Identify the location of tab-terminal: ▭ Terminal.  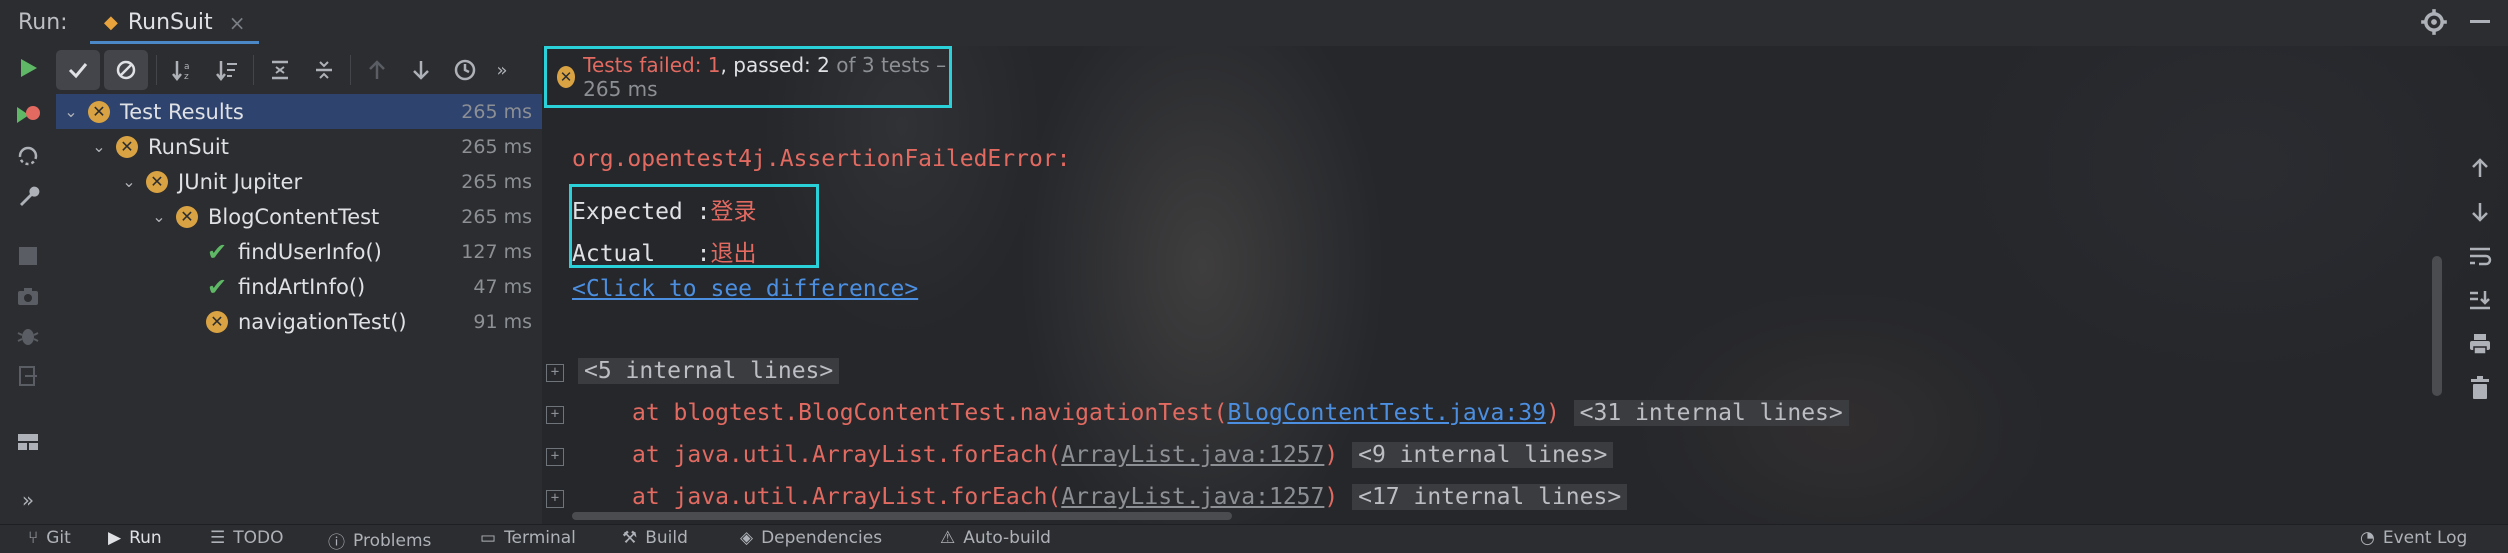
(528, 538).